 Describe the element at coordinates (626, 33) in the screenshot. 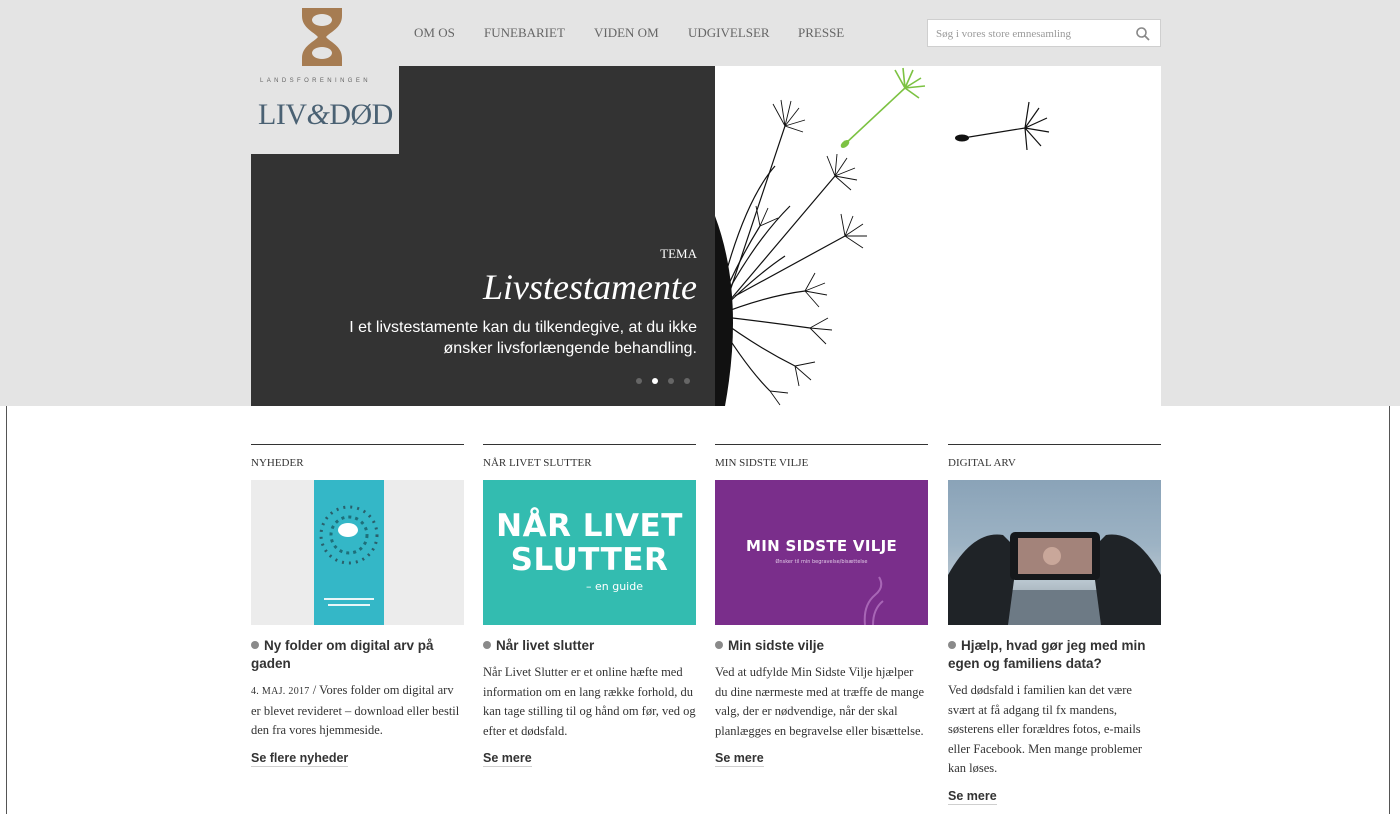

I see `nav-item-viden-om: VIDEN OM` at that location.